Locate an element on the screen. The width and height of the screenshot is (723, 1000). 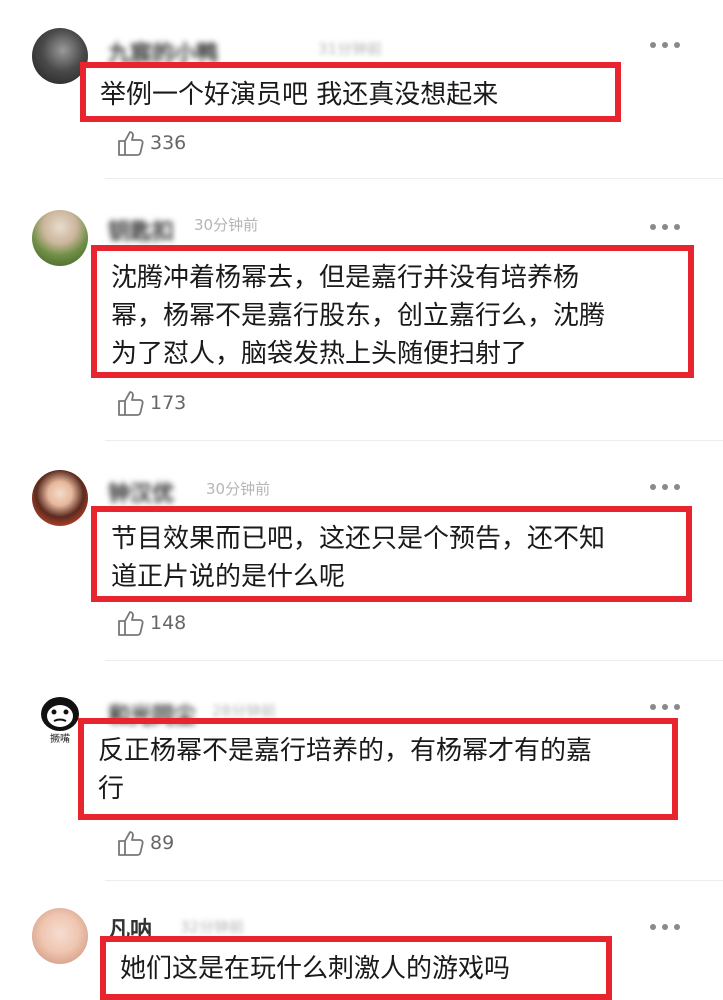
highlight-box: 她们这是在玩什么刺激人的游戏吗 is located at coordinates (356, 968).